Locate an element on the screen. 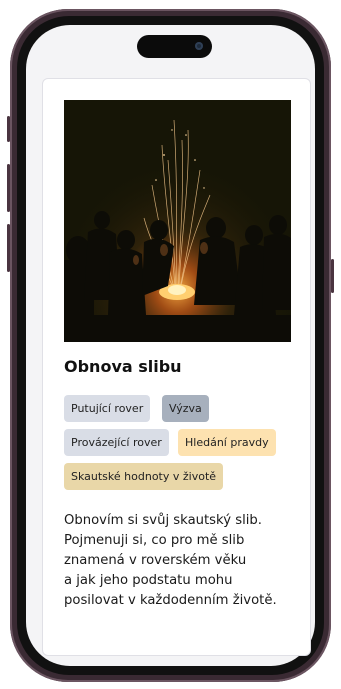 This screenshot has height=689, width=341. tag-hledani-pravdy: Hledání pravdy is located at coordinates (227, 442).